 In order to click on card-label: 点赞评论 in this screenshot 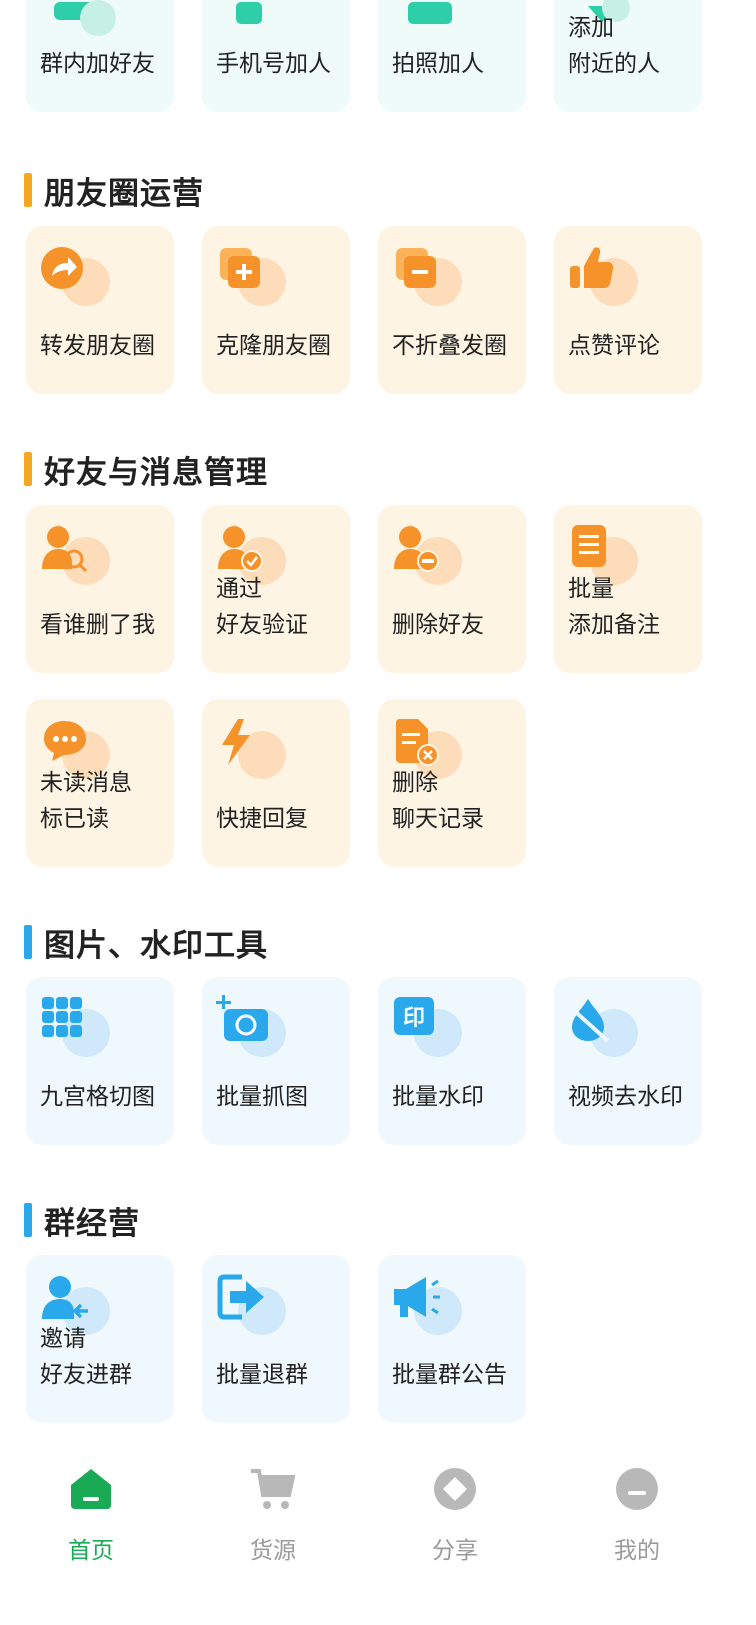, I will do `click(614, 346)`.